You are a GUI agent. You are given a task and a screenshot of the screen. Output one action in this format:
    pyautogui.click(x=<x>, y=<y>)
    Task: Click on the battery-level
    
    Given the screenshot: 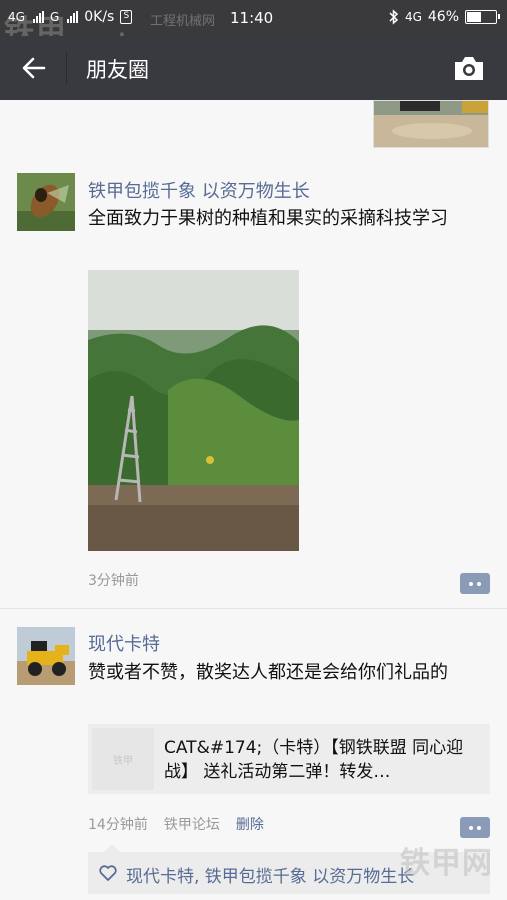 What is the action you would take?
    pyautogui.click(x=474, y=17)
    